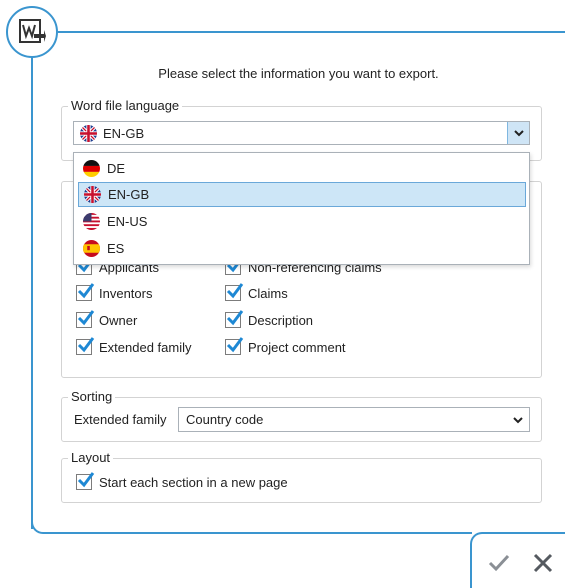 The image size is (565, 588). I want to click on dialog-frame-left, so click(32, 293).